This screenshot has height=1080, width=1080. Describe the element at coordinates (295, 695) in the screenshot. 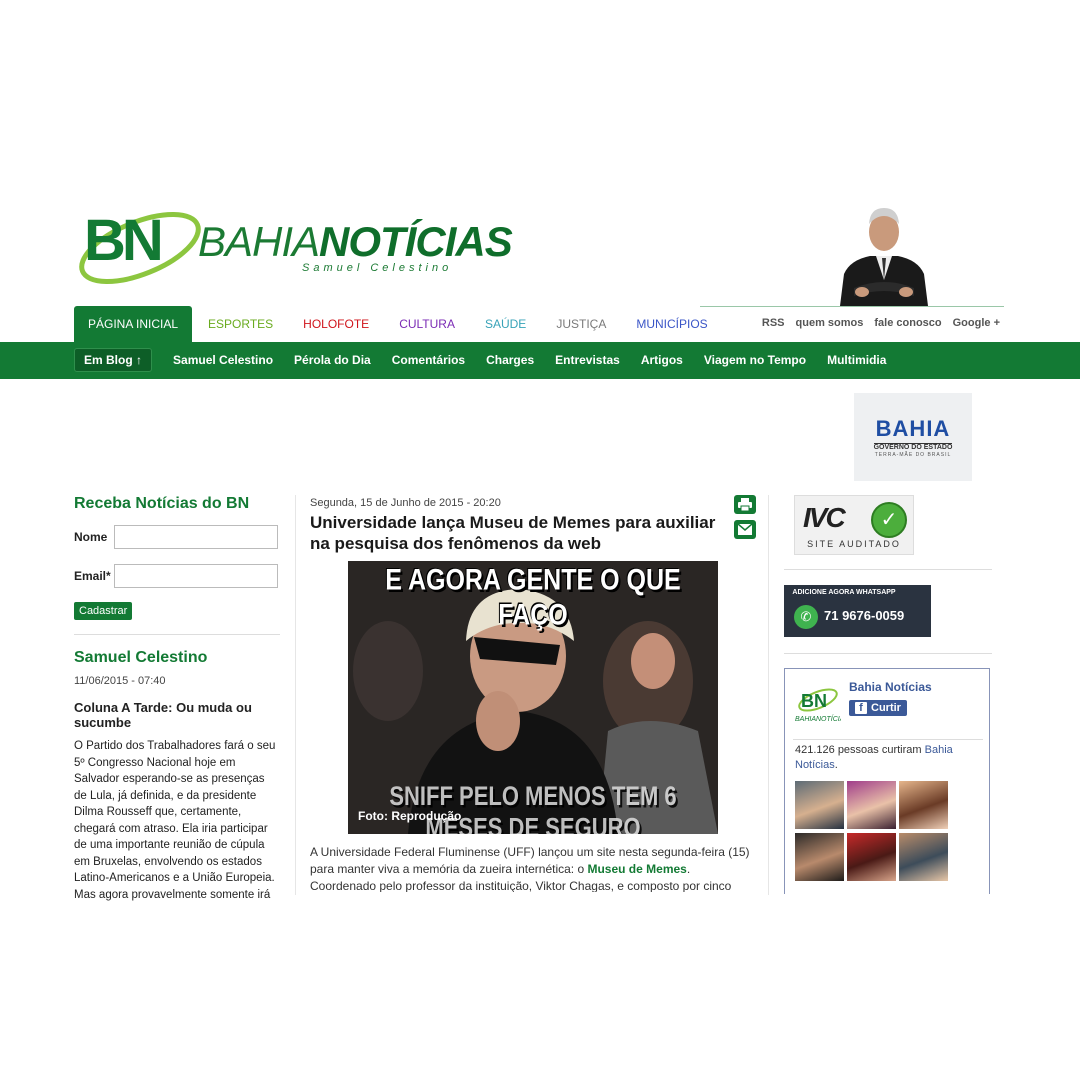

I see `column-divider-left` at that location.